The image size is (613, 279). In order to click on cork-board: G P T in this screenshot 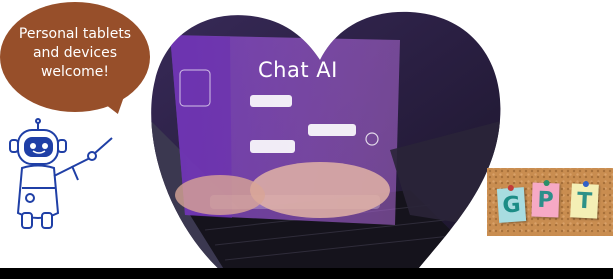, I will do `click(550, 202)`.